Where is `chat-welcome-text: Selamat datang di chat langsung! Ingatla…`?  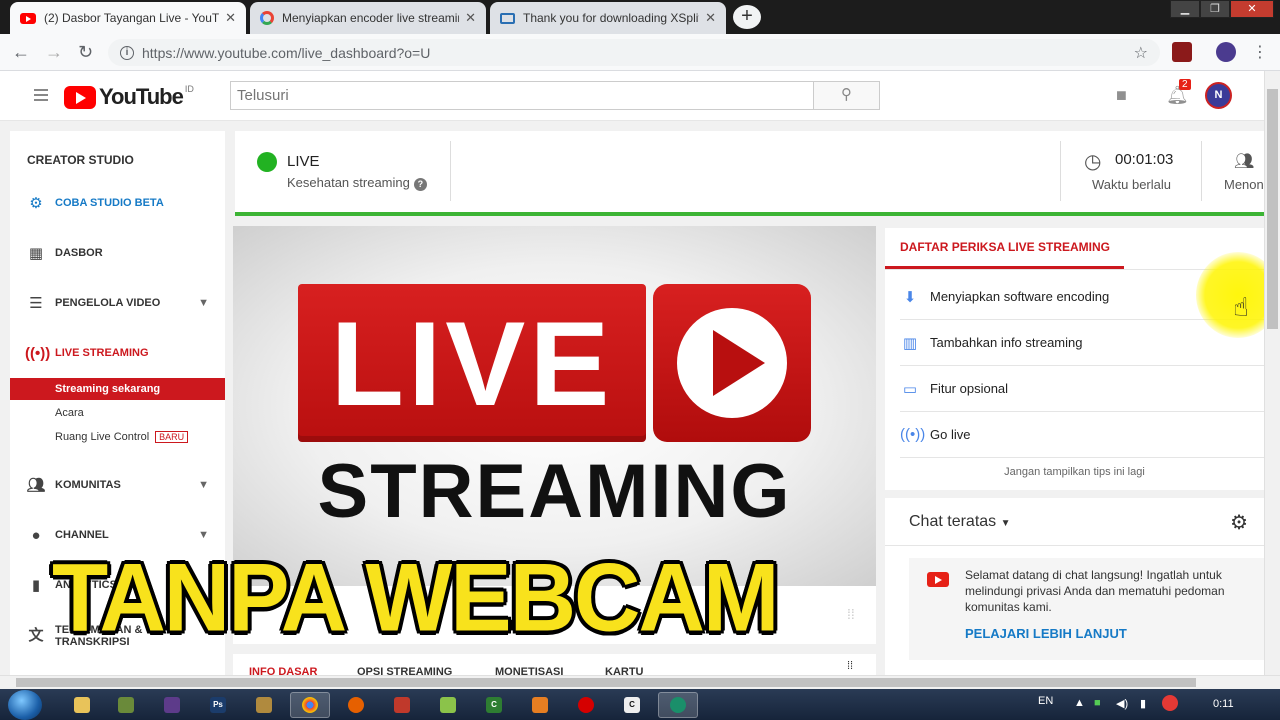 chat-welcome-text: Selamat datang di chat langsung! Ingatla… is located at coordinates (1095, 591).